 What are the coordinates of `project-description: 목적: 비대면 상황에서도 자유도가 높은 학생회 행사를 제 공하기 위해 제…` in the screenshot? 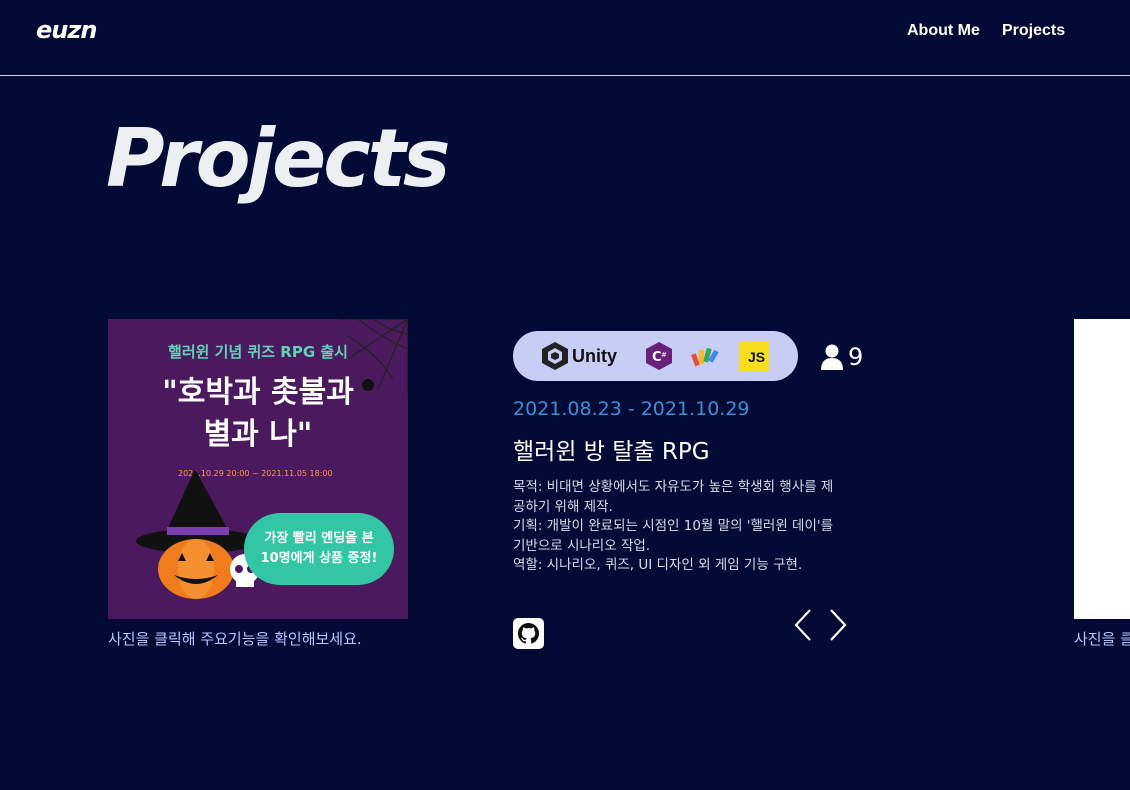 It's located at (690, 527).